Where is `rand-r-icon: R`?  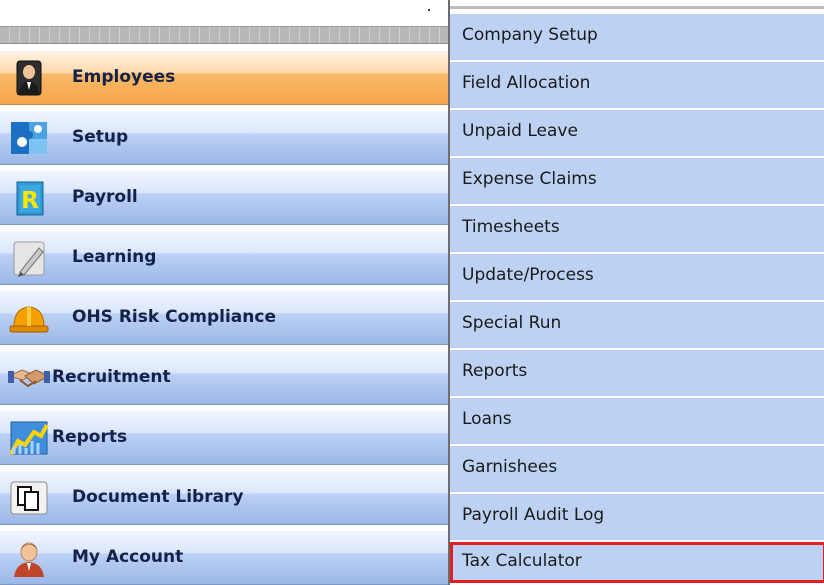 rand-r-icon: R is located at coordinates (30, 198).